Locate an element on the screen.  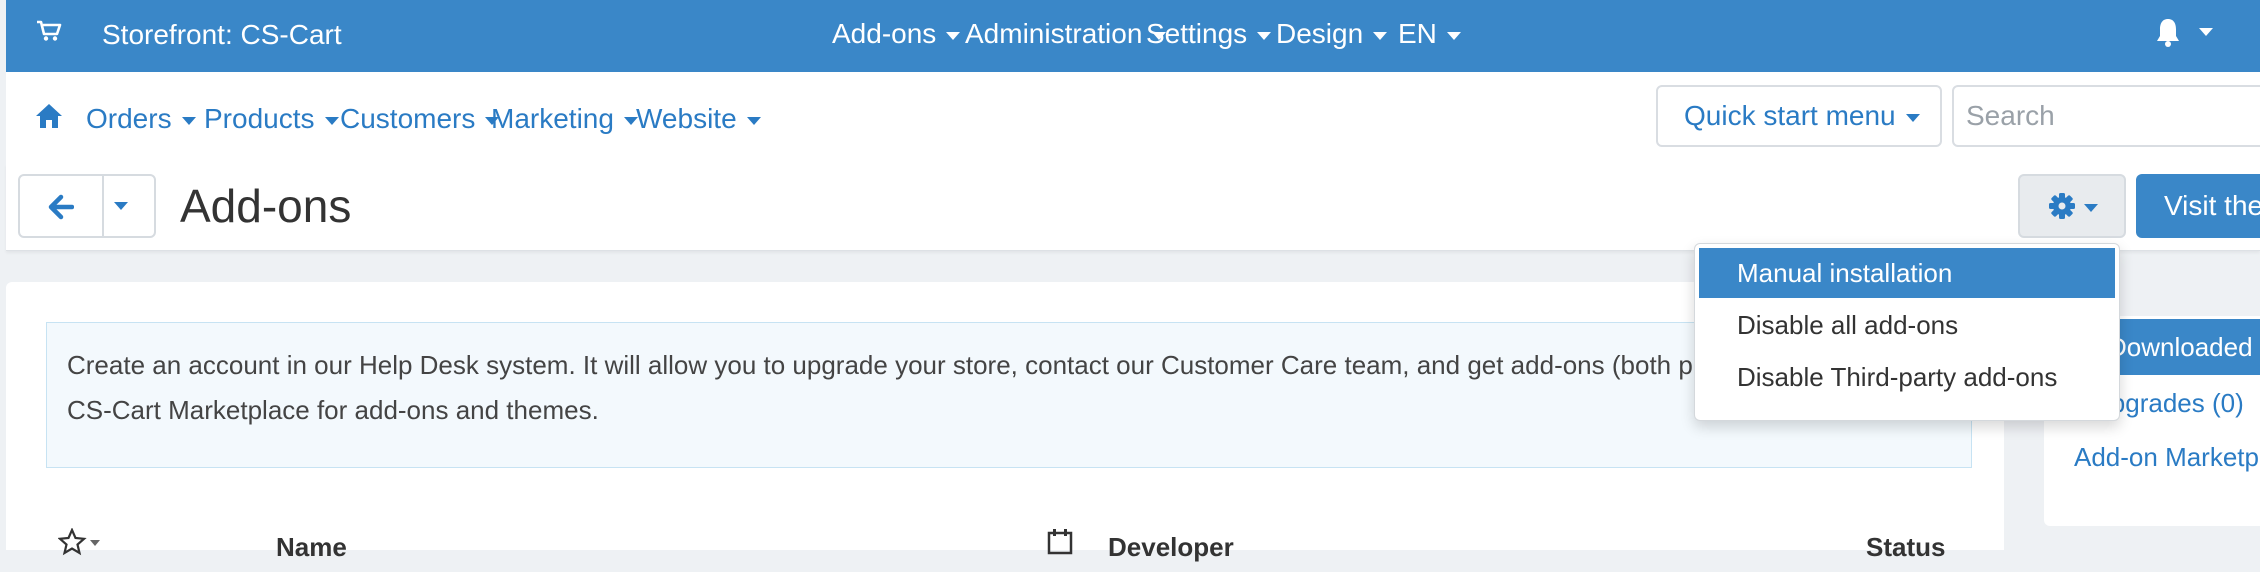
sidebar-item-downloaded-addons: Downloaded add-ons is located at coordinates (2180, 347).